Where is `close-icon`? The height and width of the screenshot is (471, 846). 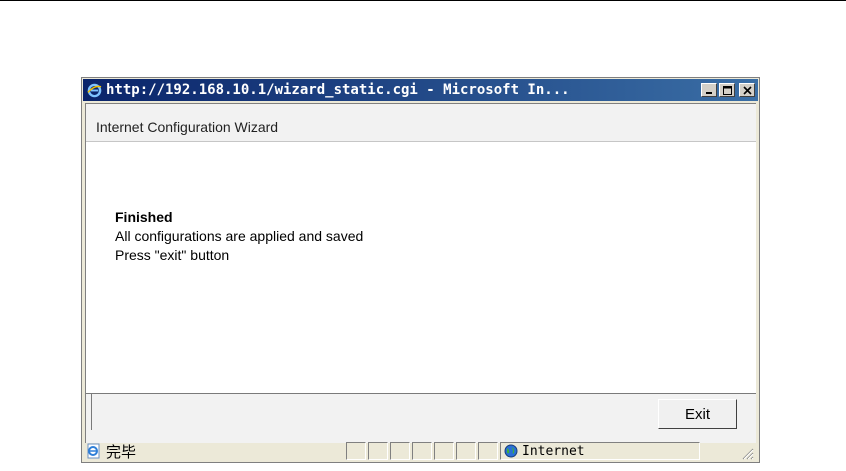 close-icon is located at coordinates (747, 90).